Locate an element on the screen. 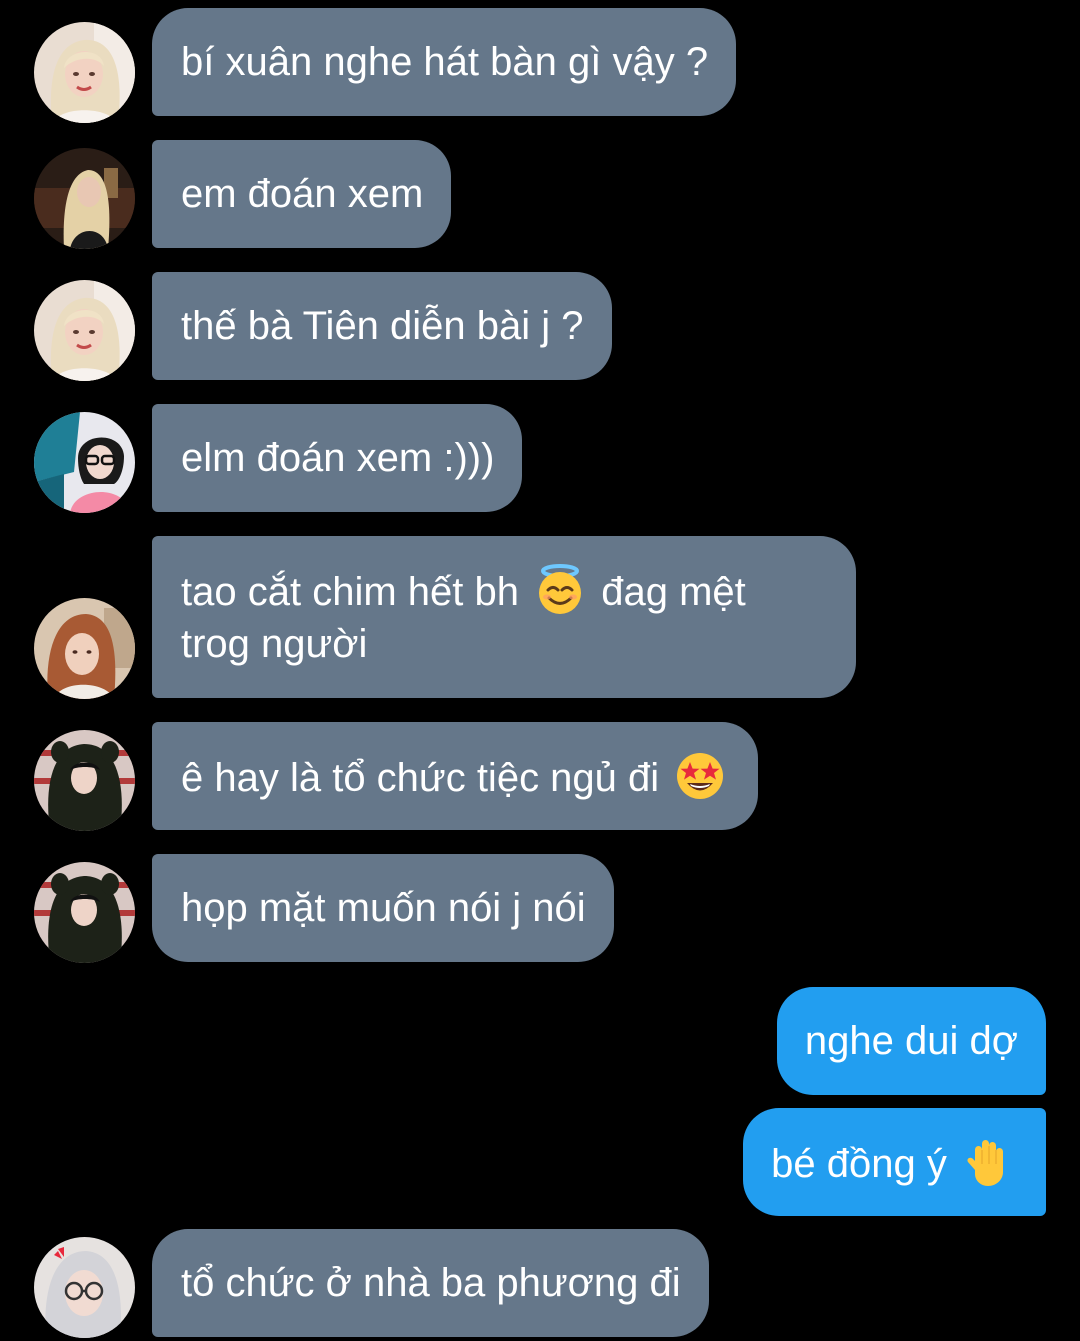  message-bubble: tao cắt chim hết bh đag mệt trog người is located at coordinates (504, 617).